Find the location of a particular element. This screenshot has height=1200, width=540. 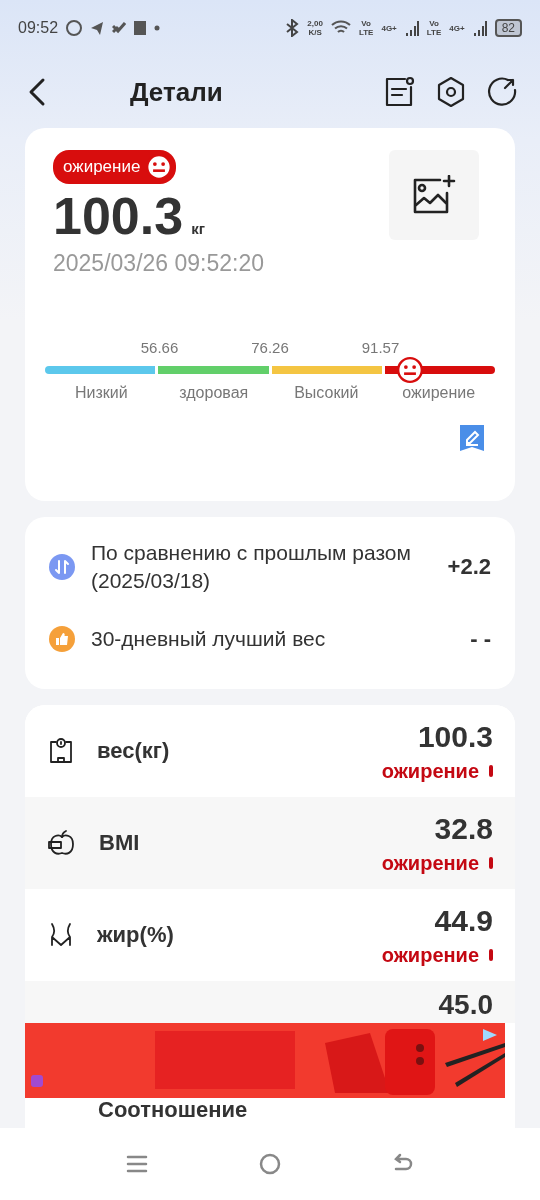

clock: 09:52 is located at coordinates (38, 28).